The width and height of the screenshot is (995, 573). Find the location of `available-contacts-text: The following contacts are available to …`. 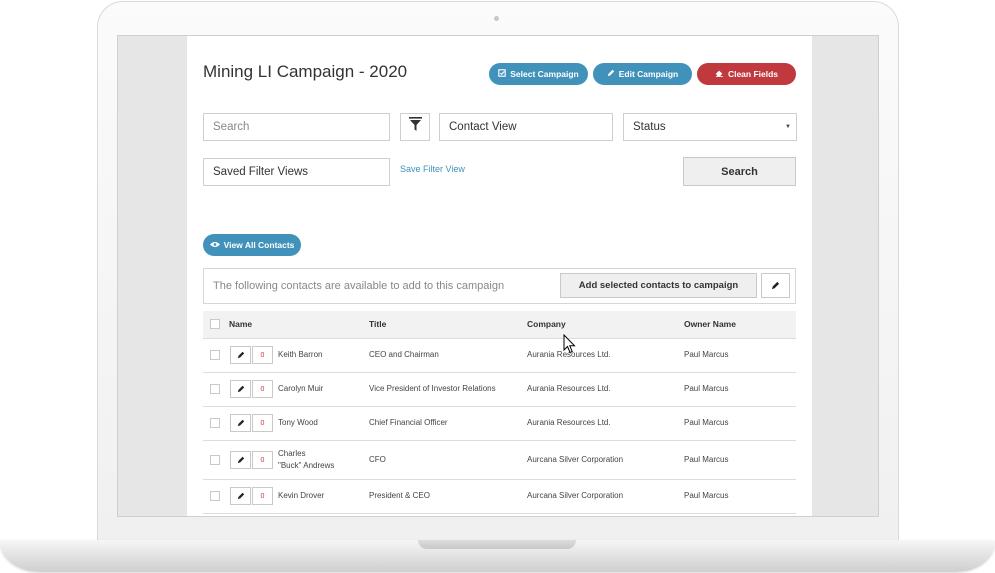

available-contacts-text: The following contacts are available to … is located at coordinates (359, 286).